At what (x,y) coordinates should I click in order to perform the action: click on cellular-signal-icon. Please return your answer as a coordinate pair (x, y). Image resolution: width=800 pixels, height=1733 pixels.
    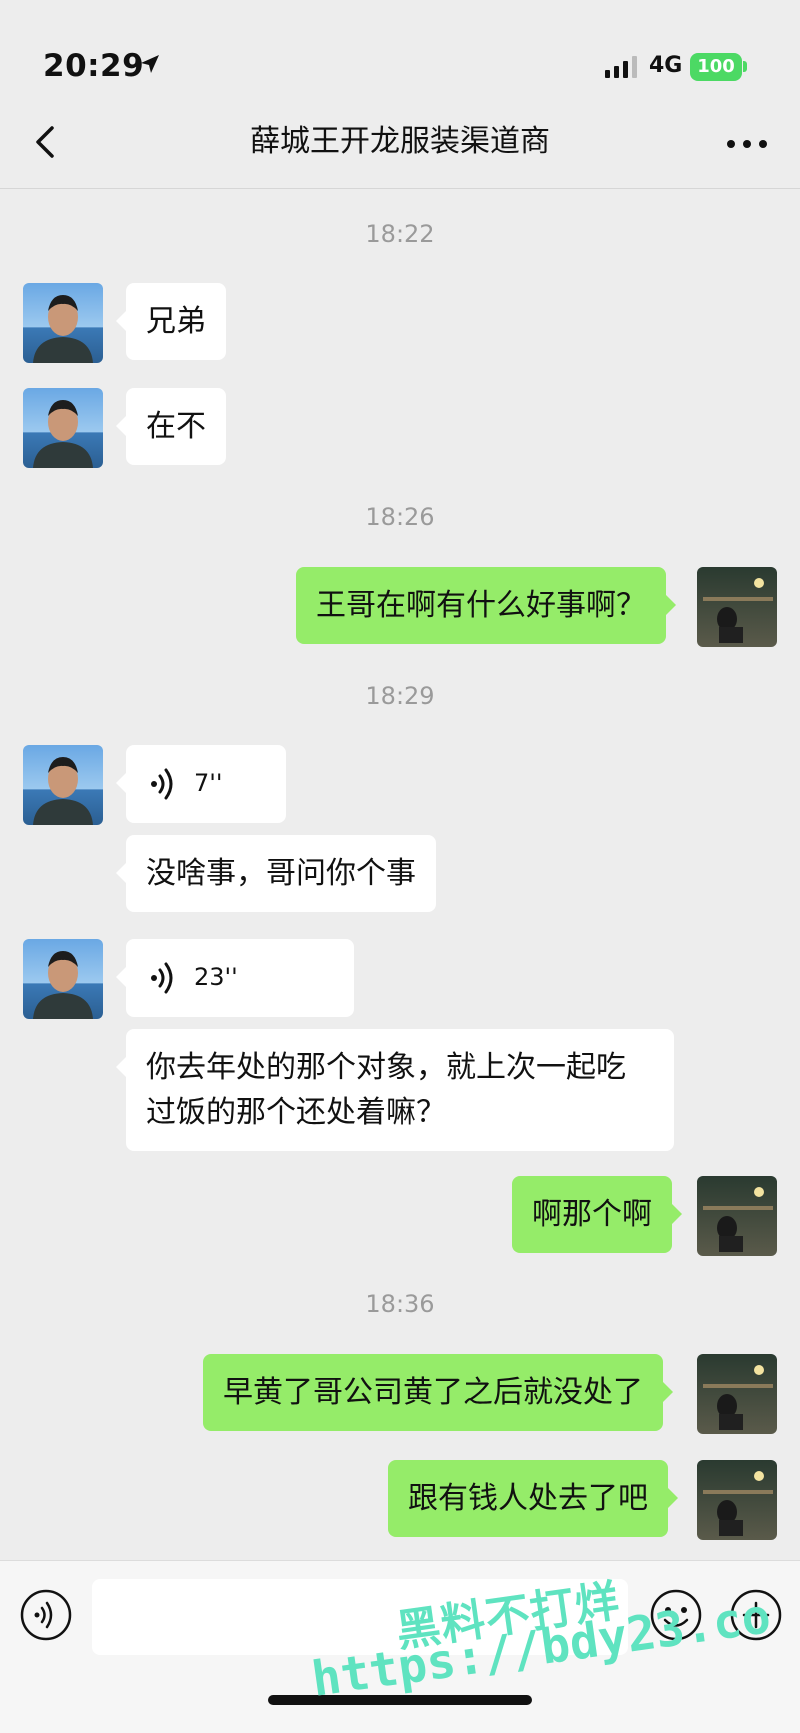
    Looking at the image, I should click on (621, 67).